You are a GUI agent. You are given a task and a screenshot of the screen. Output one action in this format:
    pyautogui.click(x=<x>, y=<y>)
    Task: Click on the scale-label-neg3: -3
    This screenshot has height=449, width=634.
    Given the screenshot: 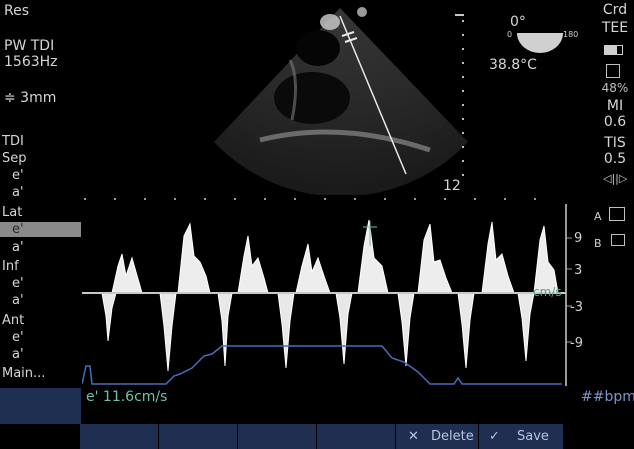 What is the action you would take?
    pyautogui.click(x=576, y=307)
    